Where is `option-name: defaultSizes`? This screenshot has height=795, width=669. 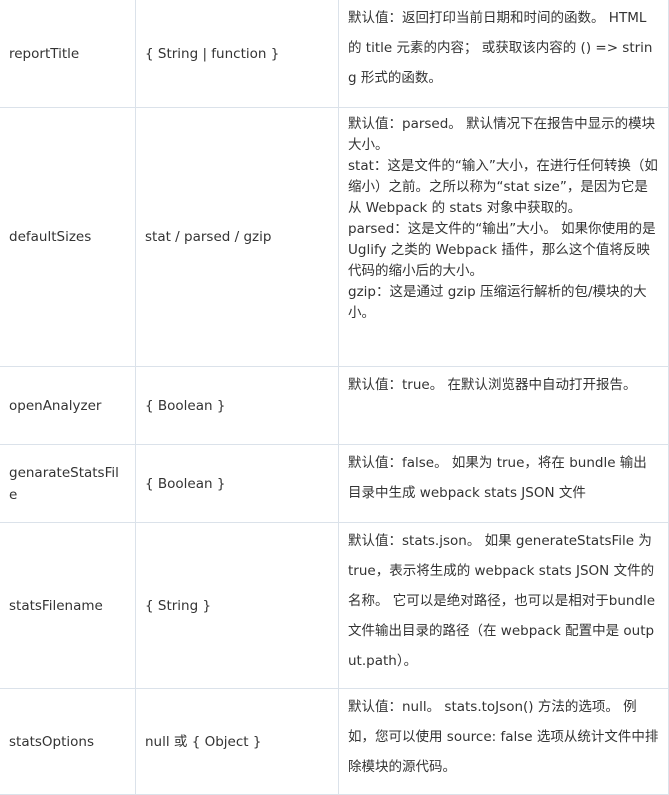
option-name: defaultSizes is located at coordinates (68, 237).